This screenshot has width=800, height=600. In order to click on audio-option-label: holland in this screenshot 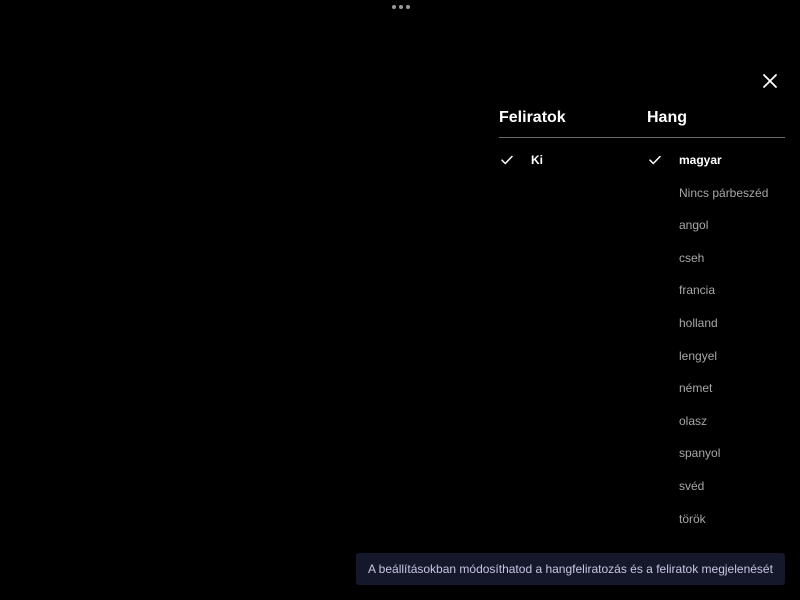, I will do `click(698, 322)`.